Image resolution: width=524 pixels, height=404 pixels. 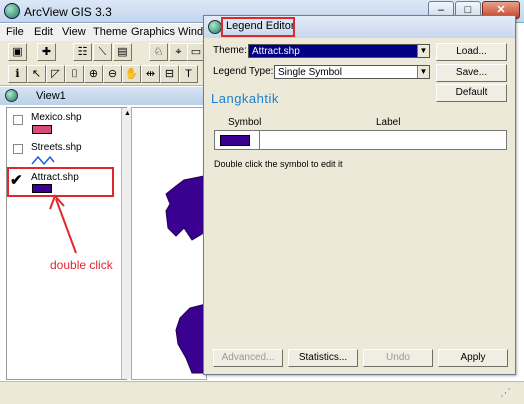 What do you see at coordinates (46, 52) in the screenshot?
I see `add-theme-icon: ✚` at bounding box center [46, 52].